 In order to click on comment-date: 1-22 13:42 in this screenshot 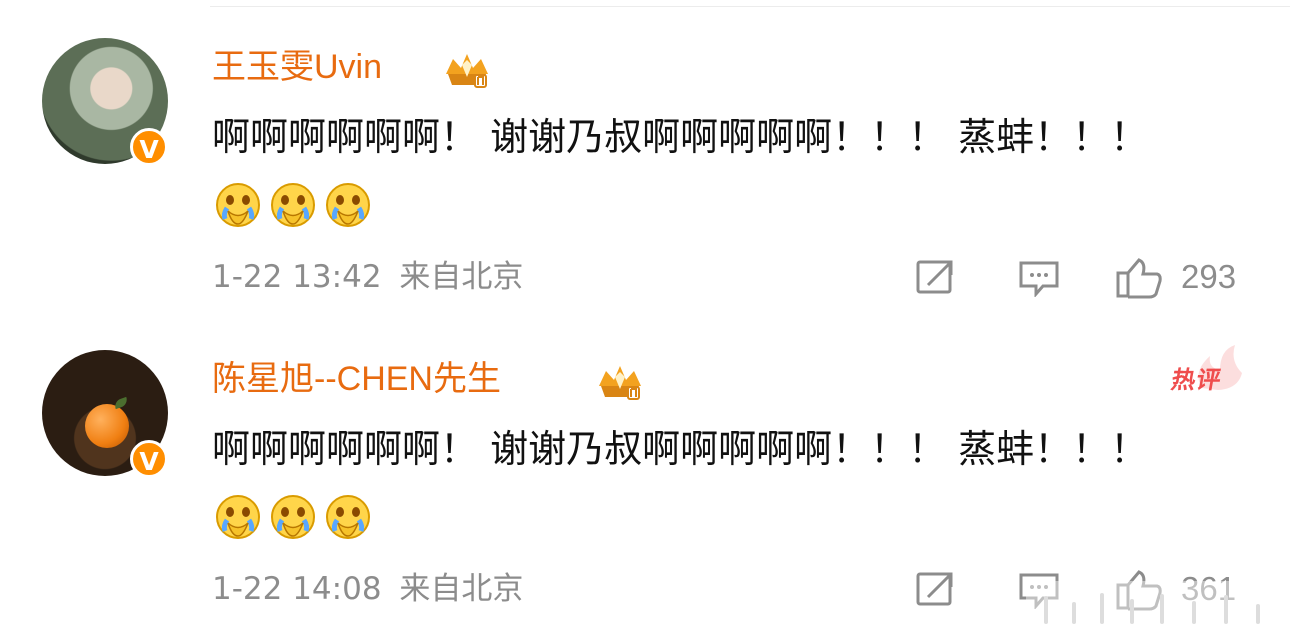, I will do `click(297, 277)`.